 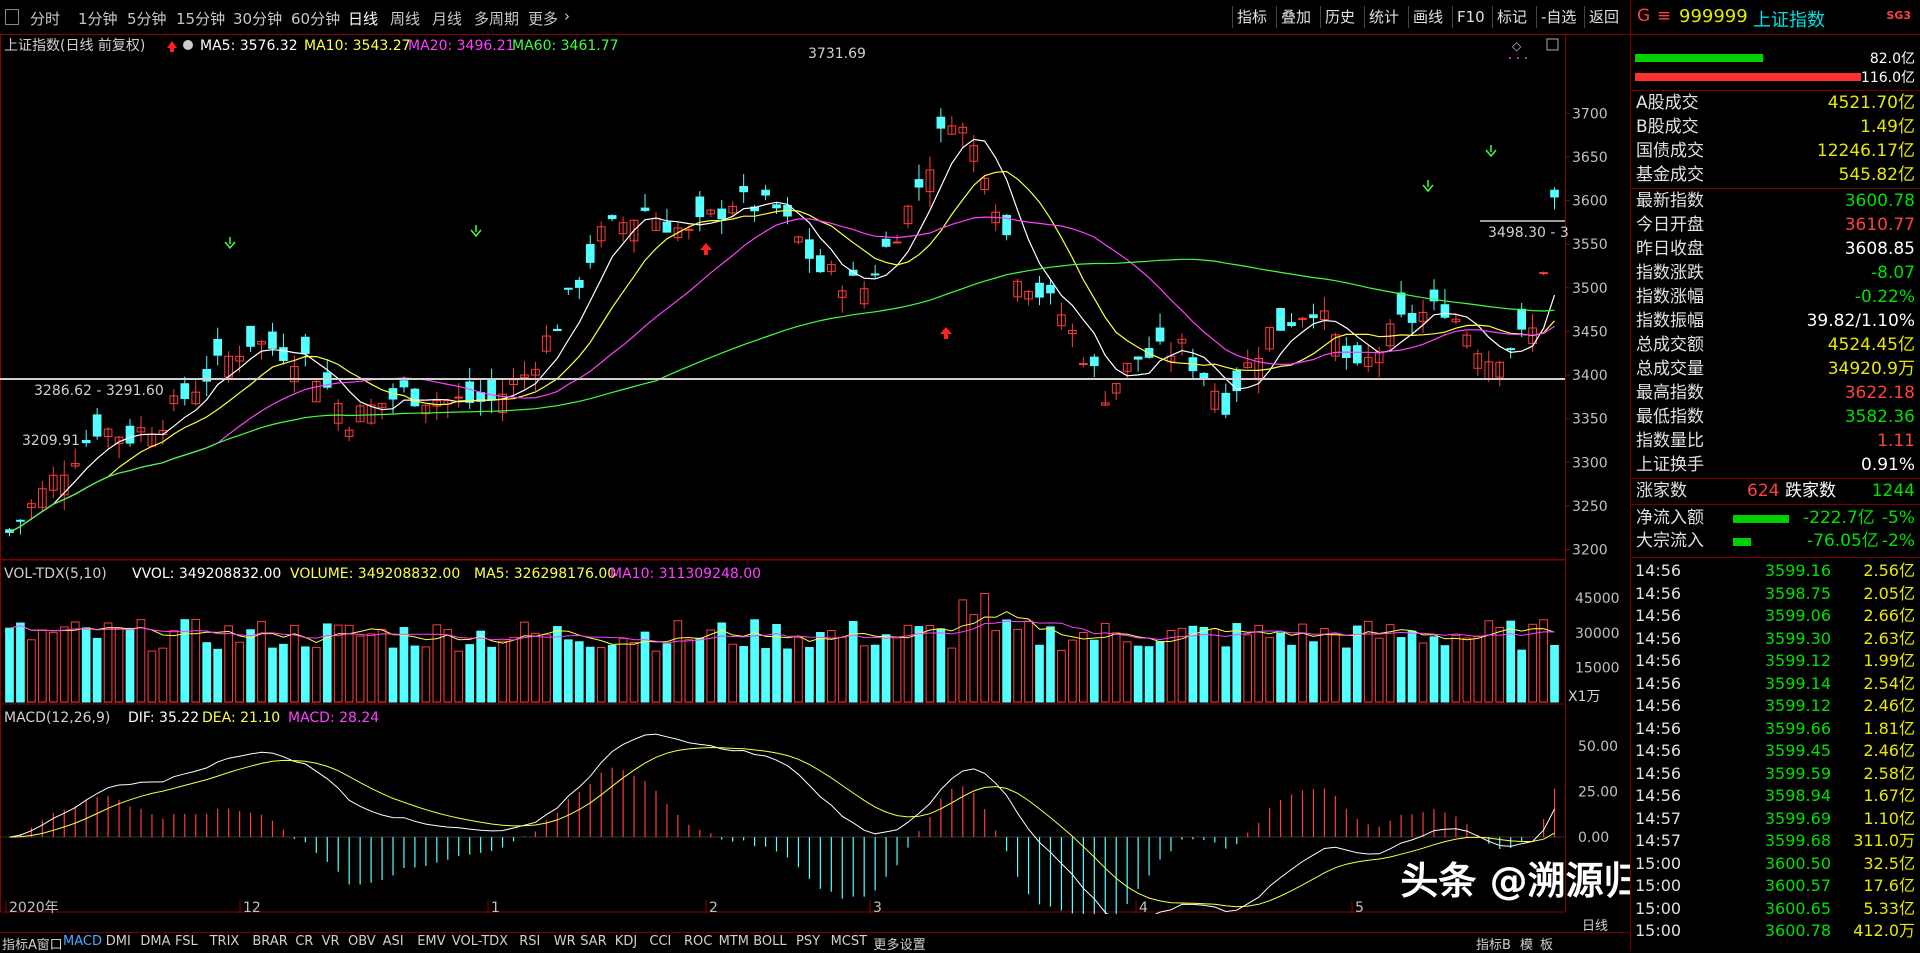 I want to click on diamond-icon: ◇, so click(x=1517, y=46).